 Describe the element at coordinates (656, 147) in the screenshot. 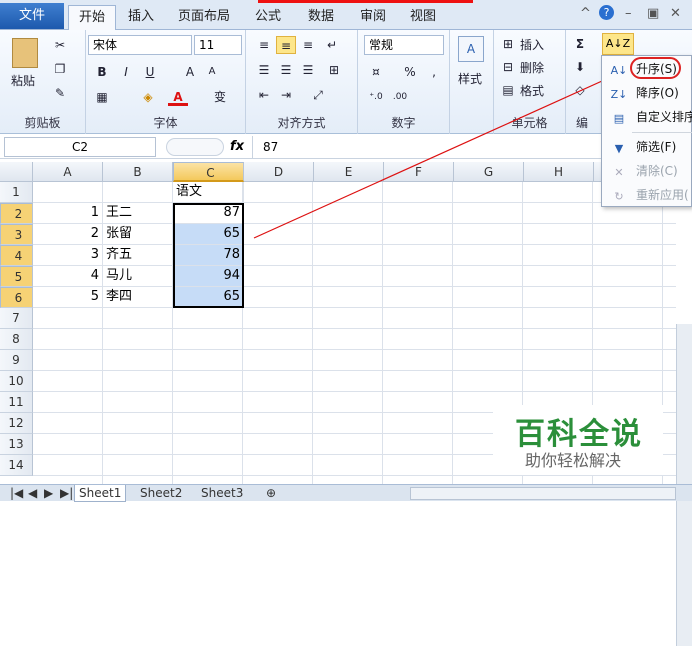

I see `filter-label: 筛选(F)` at that location.